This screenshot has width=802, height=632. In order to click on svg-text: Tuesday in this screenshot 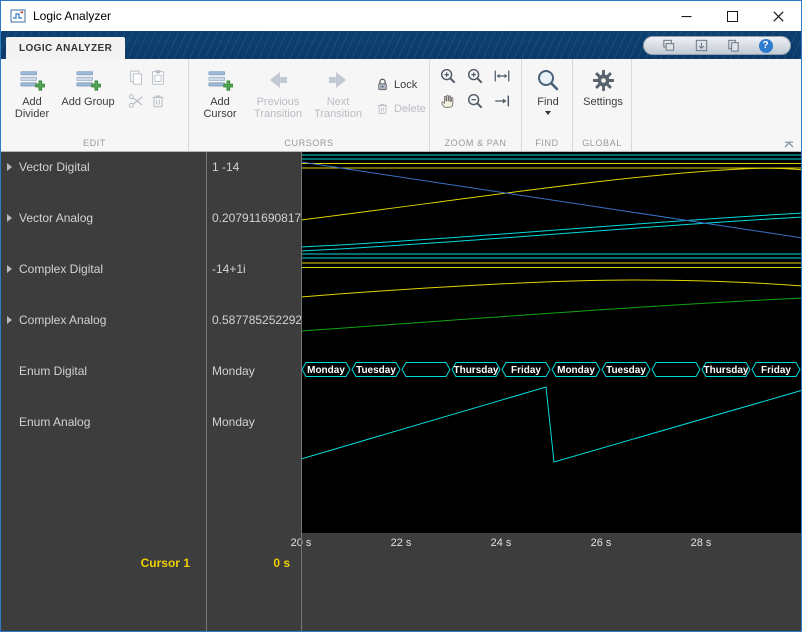, I will do `click(626, 370)`.